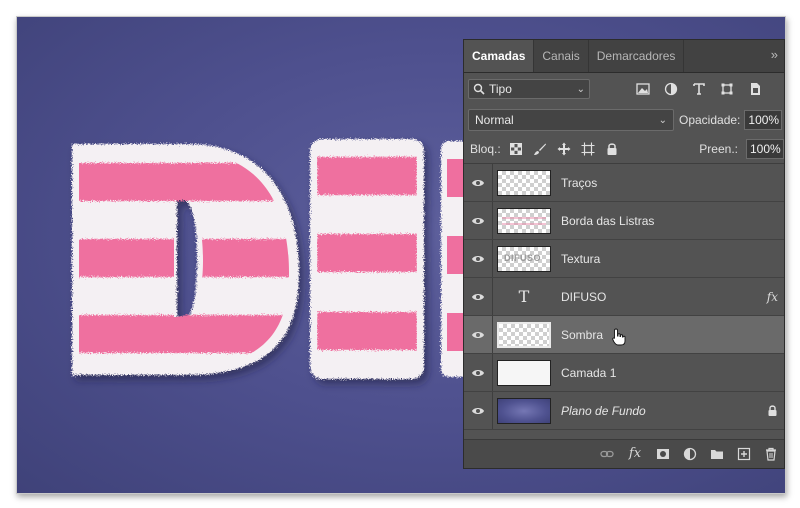  What do you see at coordinates (671, 89) in the screenshot?
I see `adjustment-filter-icon` at bounding box center [671, 89].